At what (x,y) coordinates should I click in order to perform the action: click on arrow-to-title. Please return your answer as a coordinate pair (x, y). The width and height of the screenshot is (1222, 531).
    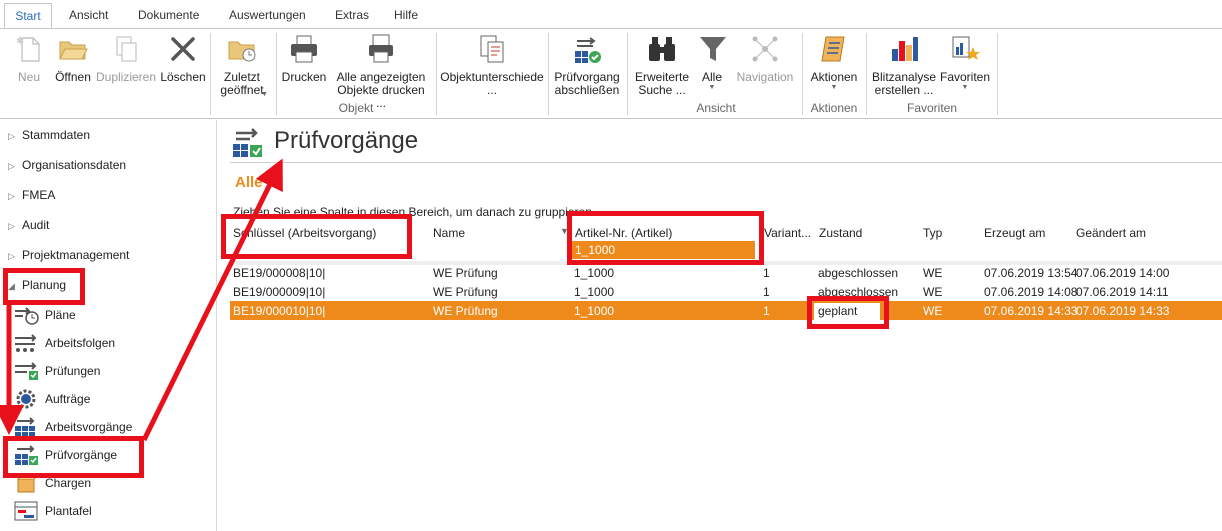
    Looking at the image, I should click on (212, 300).